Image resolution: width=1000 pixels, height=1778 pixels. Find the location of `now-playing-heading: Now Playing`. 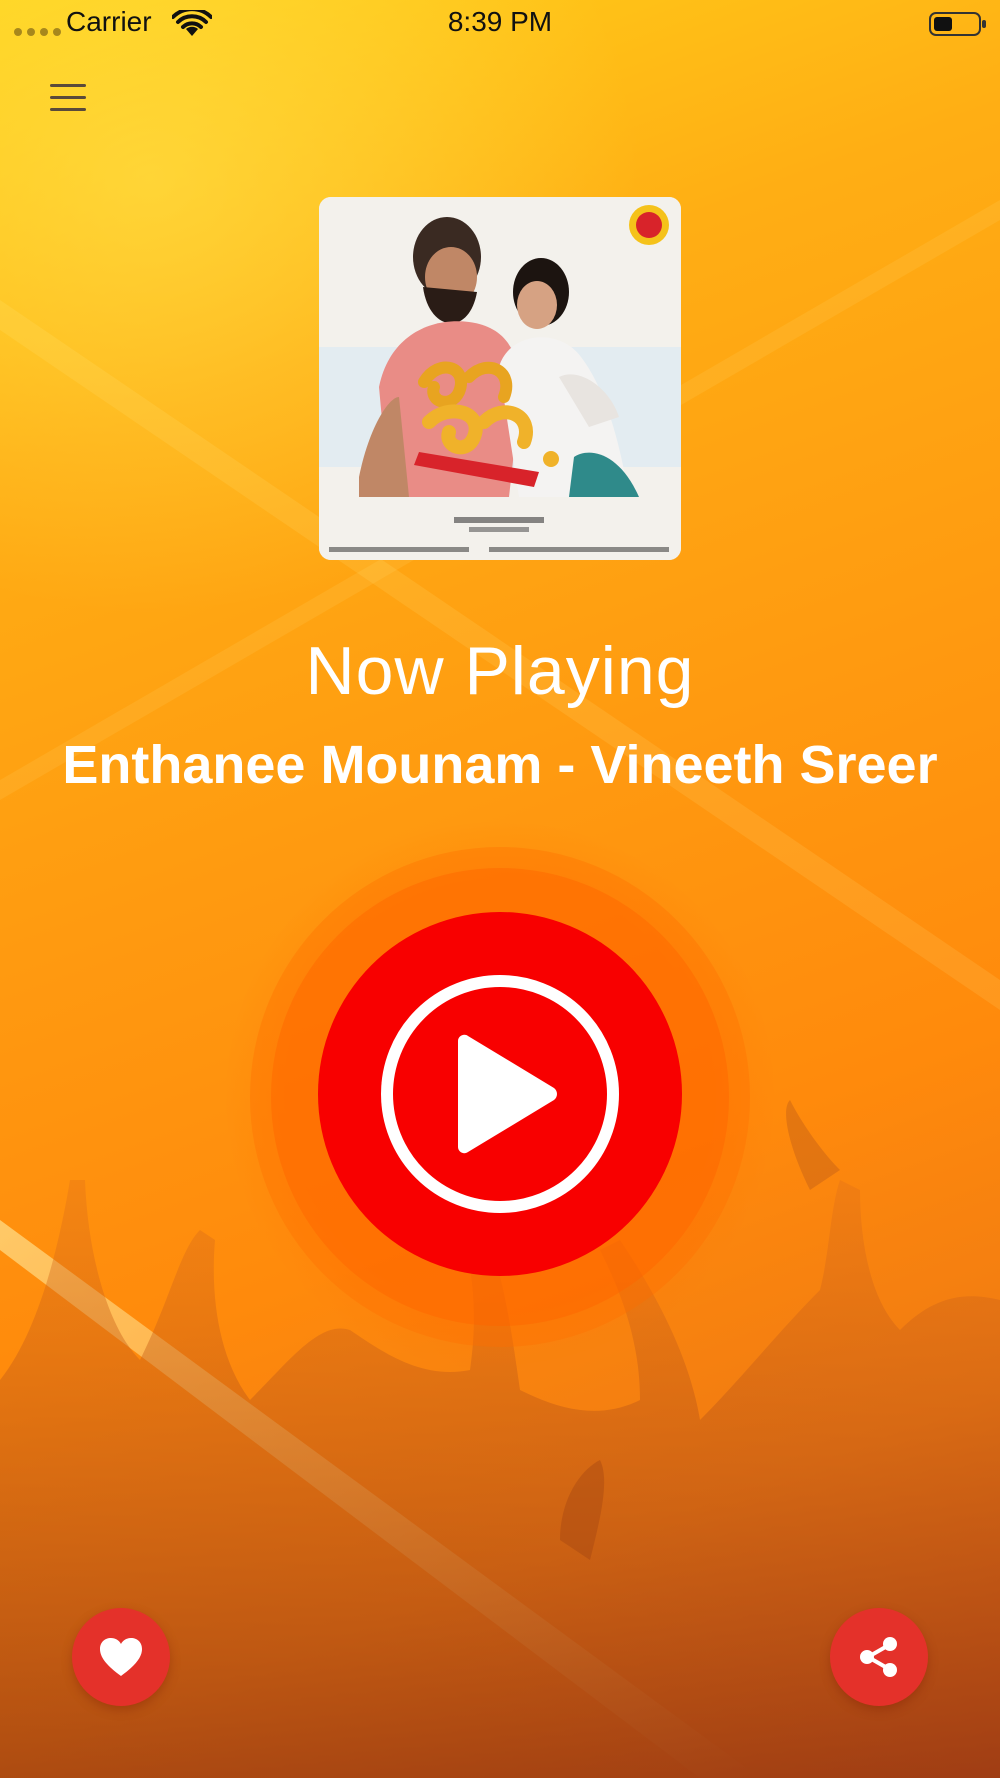

now-playing-heading: Now Playing is located at coordinates (500, 671).